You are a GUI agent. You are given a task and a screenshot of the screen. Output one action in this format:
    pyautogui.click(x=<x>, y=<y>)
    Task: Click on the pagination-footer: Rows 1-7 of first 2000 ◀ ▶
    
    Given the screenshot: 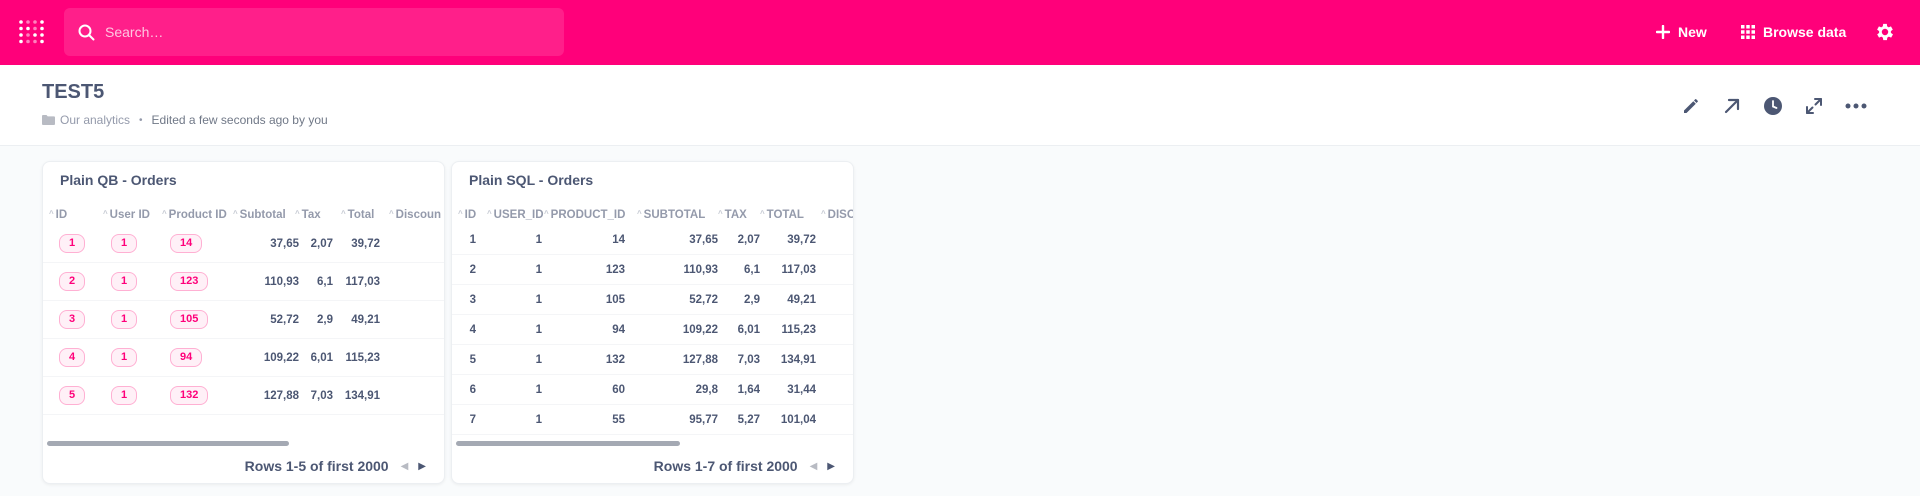 What is the action you would take?
    pyautogui.click(x=744, y=466)
    